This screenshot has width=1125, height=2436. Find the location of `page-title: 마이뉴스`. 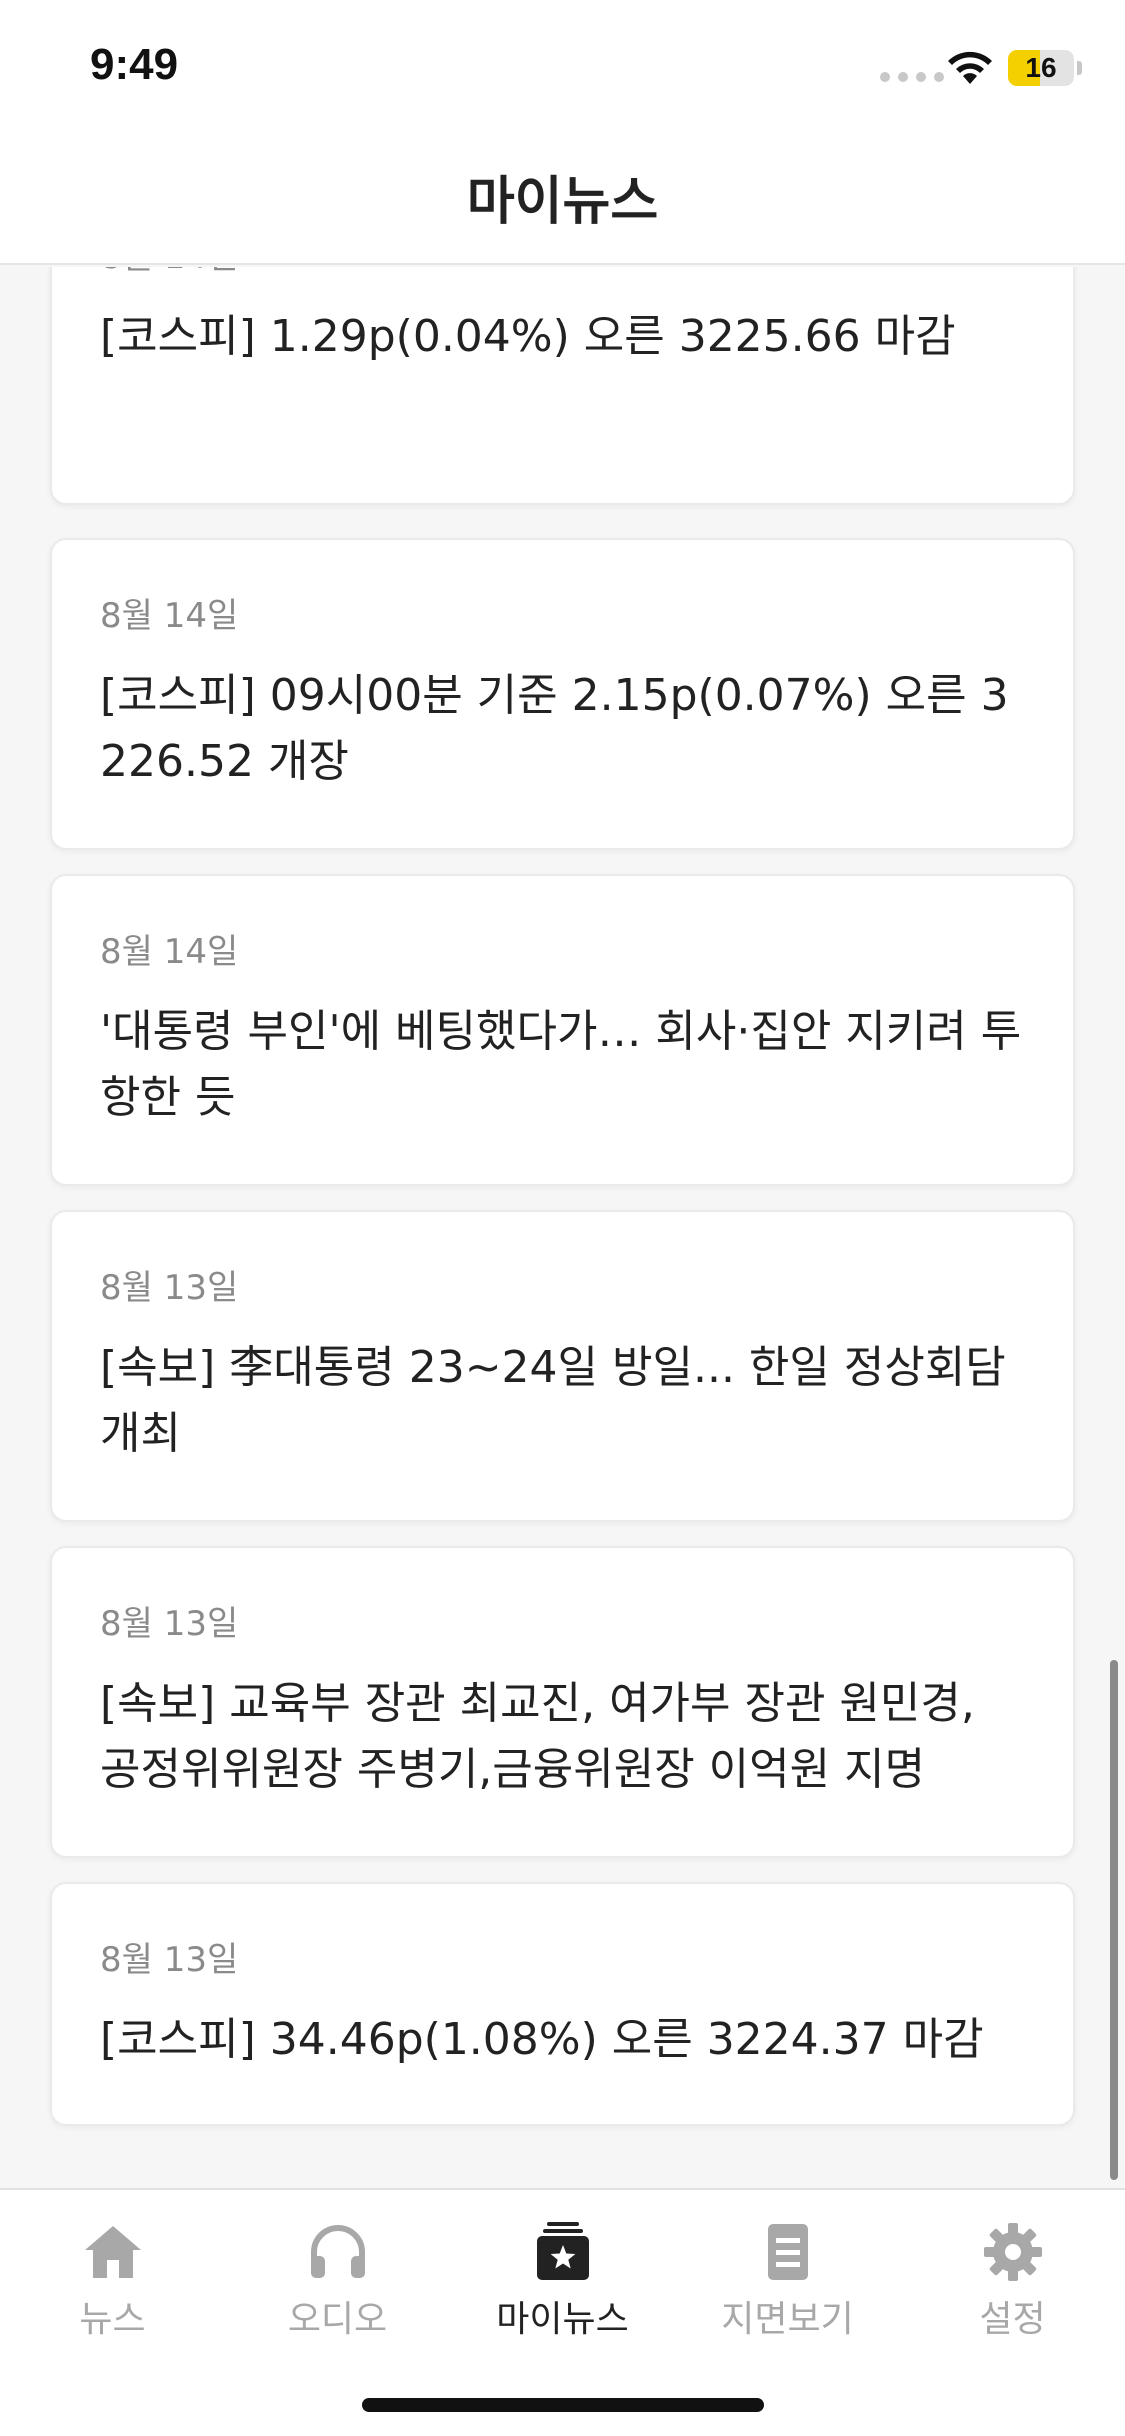

page-title: 마이뉴스 is located at coordinates (562, 202).